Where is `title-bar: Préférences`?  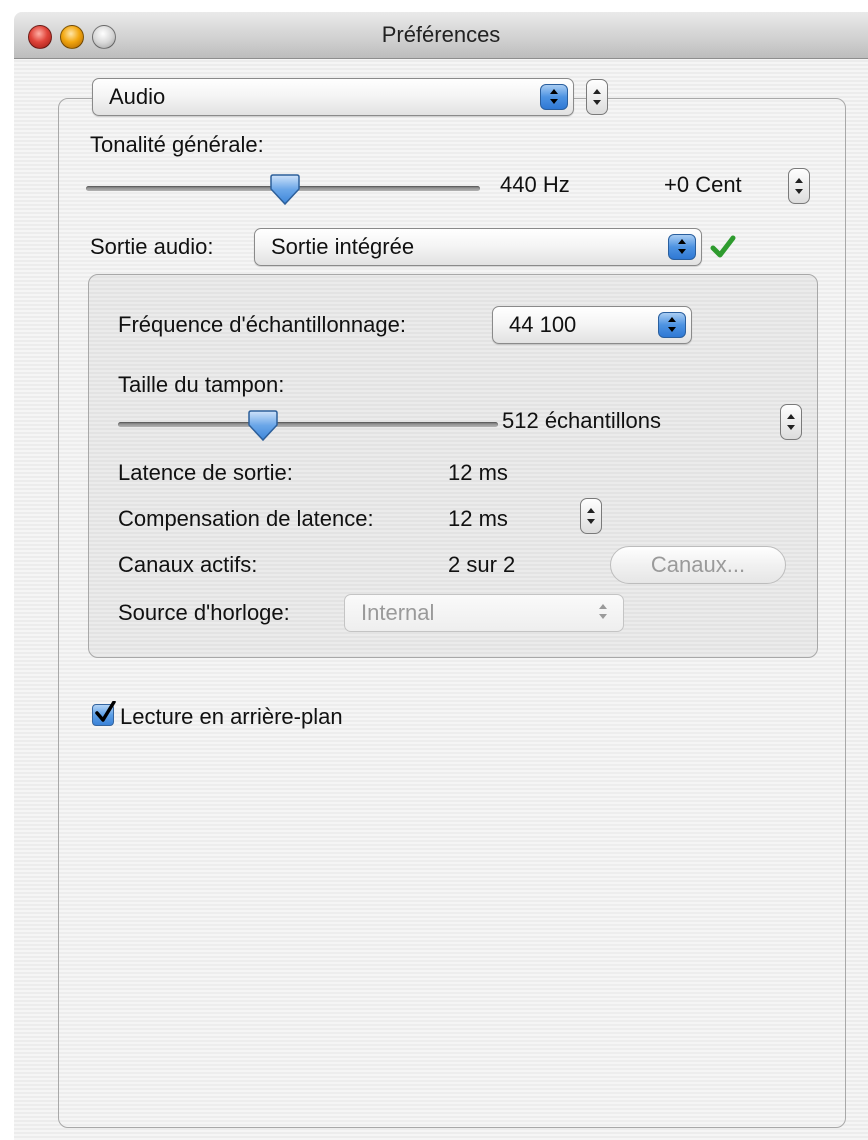 title-bar: Préférences is located at coordinates (441, 35).